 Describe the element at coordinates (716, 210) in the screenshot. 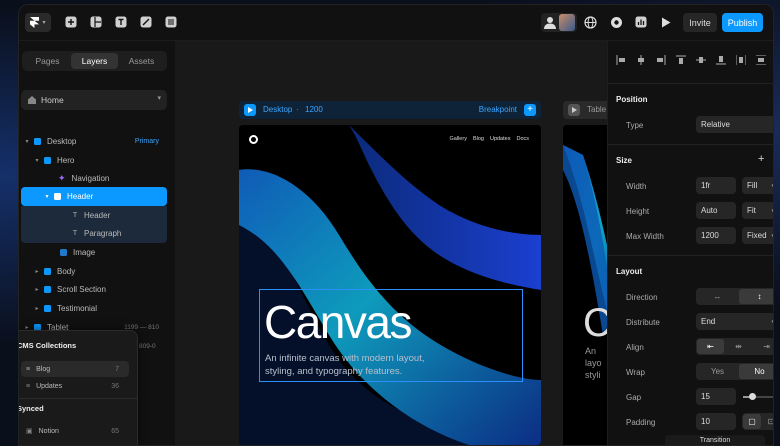

I see `height-input: Auto` at that location.